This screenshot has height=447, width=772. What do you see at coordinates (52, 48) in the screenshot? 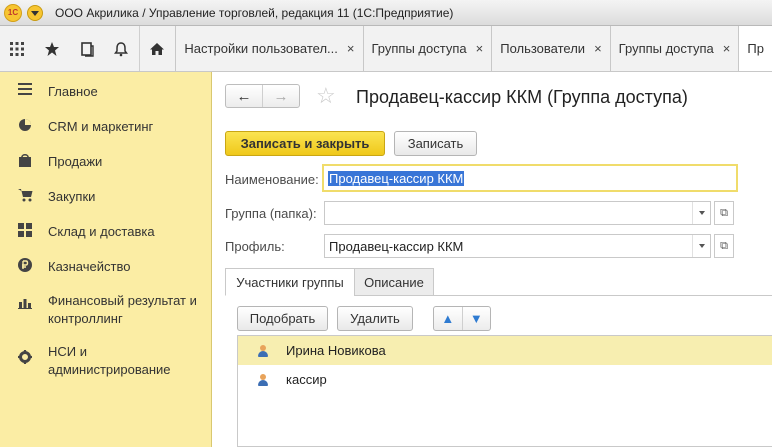
I see `star-icon` at bounding box center [52, 48].